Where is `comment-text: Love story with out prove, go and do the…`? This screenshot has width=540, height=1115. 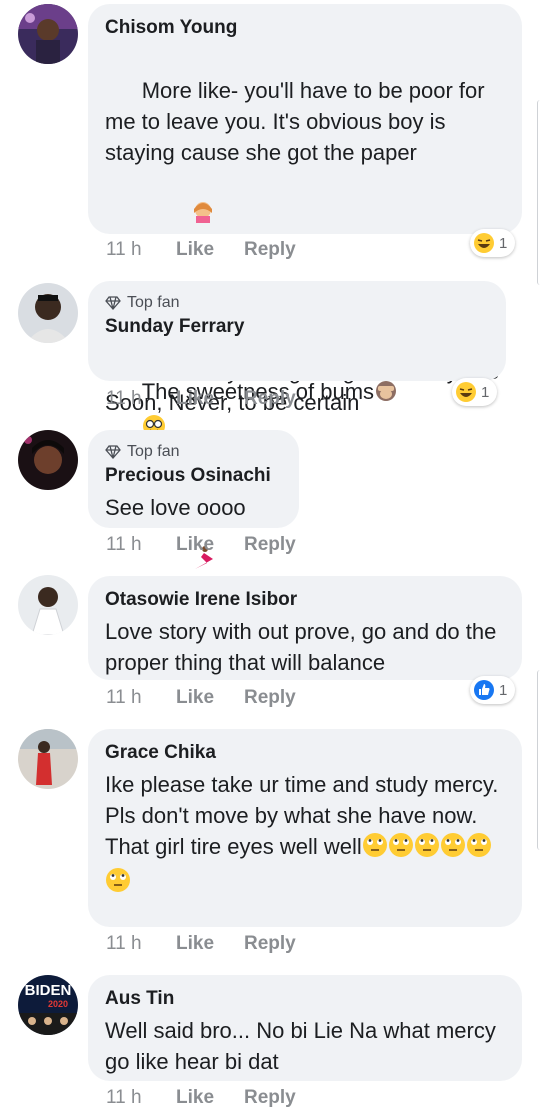
comment-text: Love story with out prove, go and do the… is located at coordinates (304, 647).